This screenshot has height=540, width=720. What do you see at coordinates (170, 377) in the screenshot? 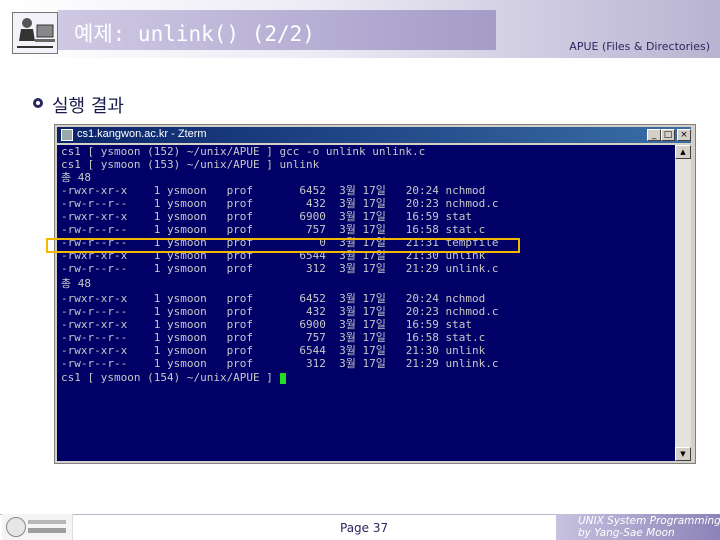
I see `terminal-prompt: cs1 [ ysmoon (154) ~/unix/APUE ]` at bounding box center [170, 377].